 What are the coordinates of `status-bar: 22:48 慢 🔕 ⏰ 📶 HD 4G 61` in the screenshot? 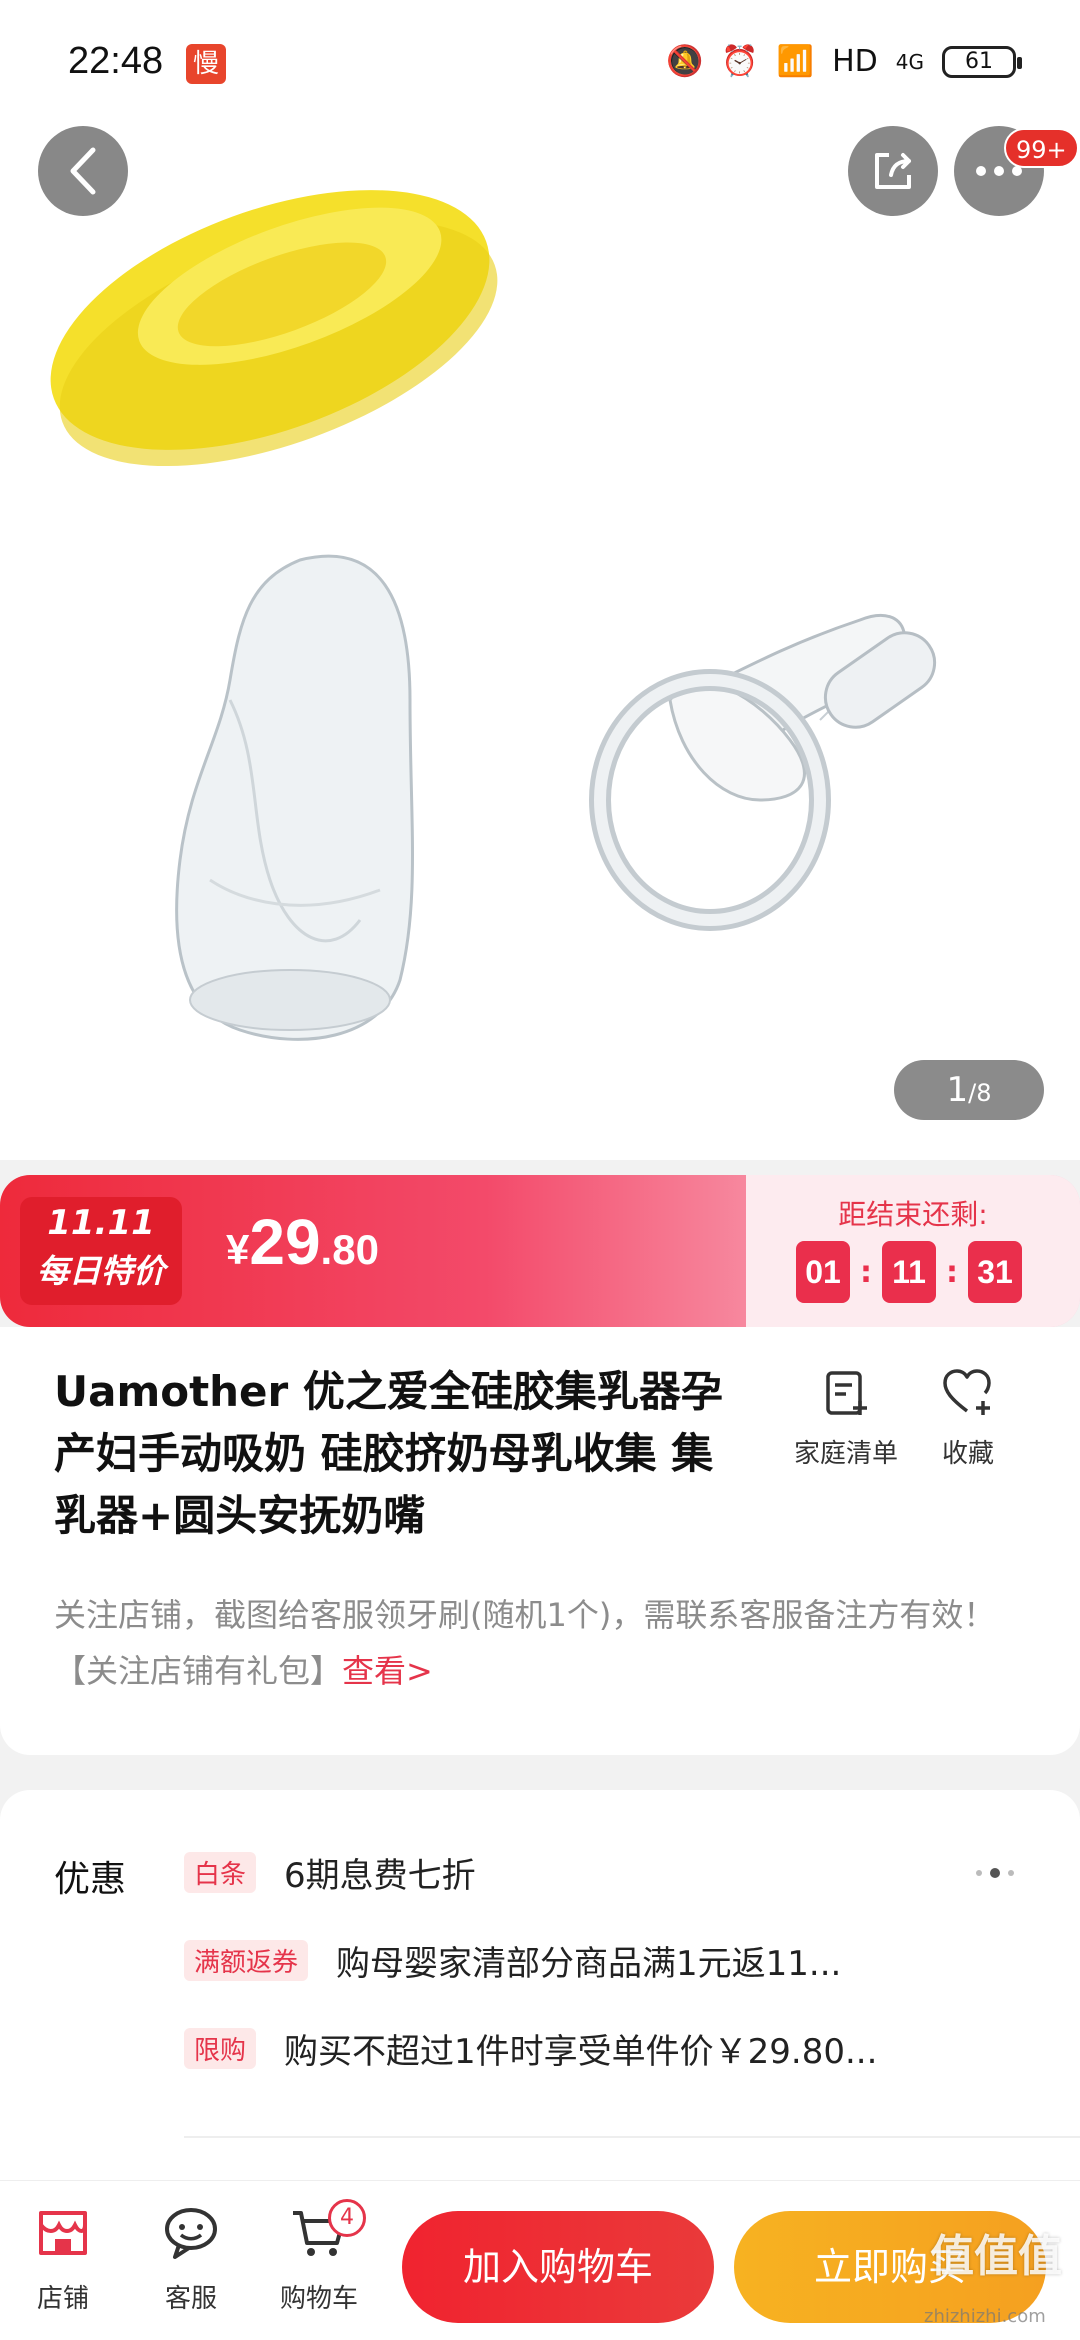 It's located at (540, 65).